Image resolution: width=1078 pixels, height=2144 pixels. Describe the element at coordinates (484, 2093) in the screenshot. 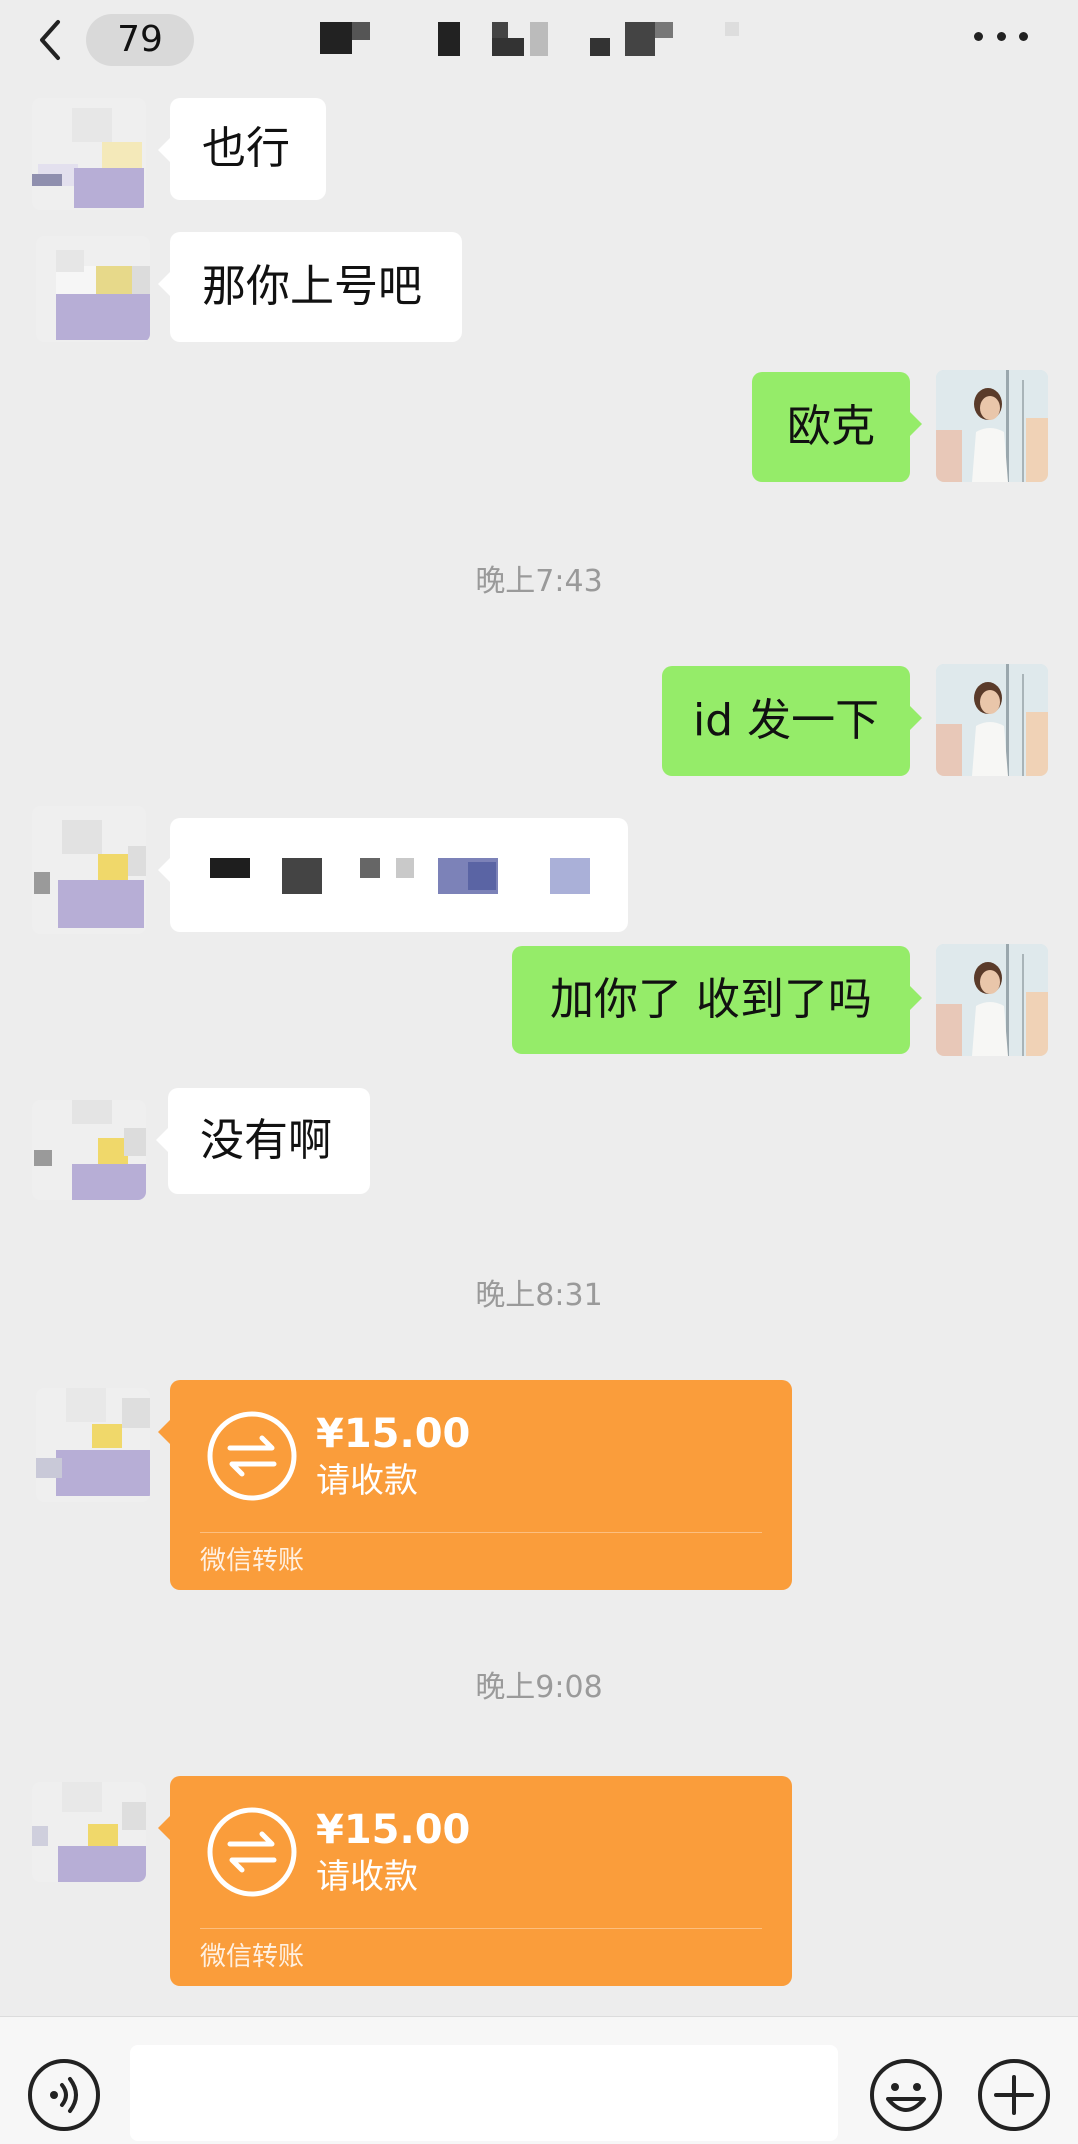

I see `message-input` at that location.